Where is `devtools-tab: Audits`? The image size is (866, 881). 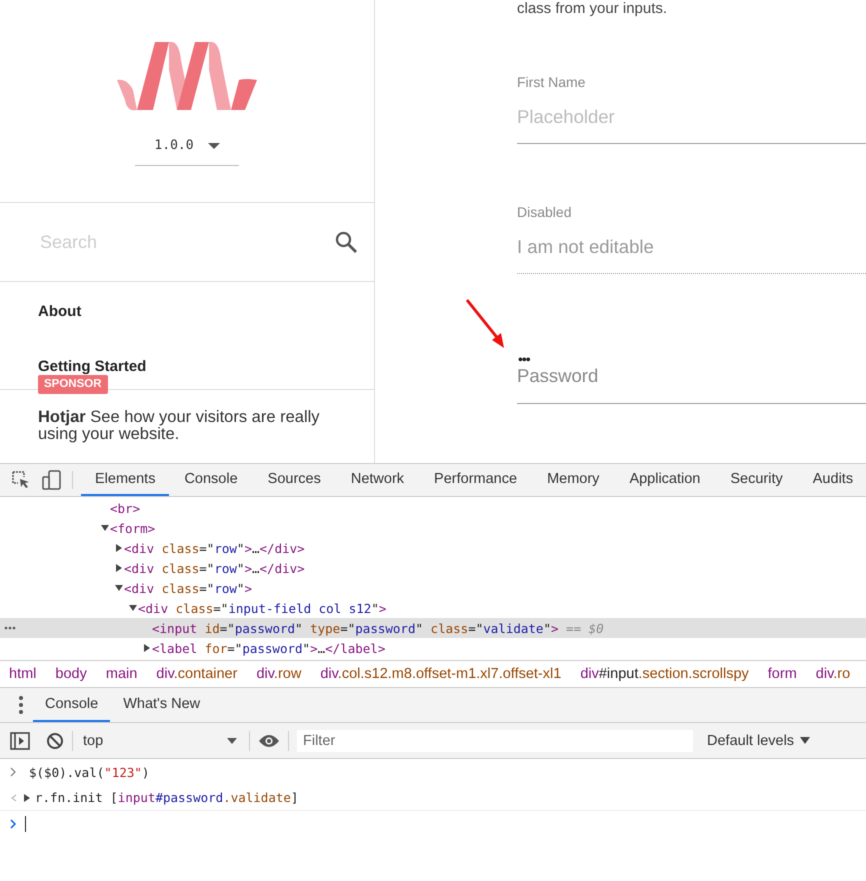 devtools-tab: Audits is located at coordinates (832, 480).